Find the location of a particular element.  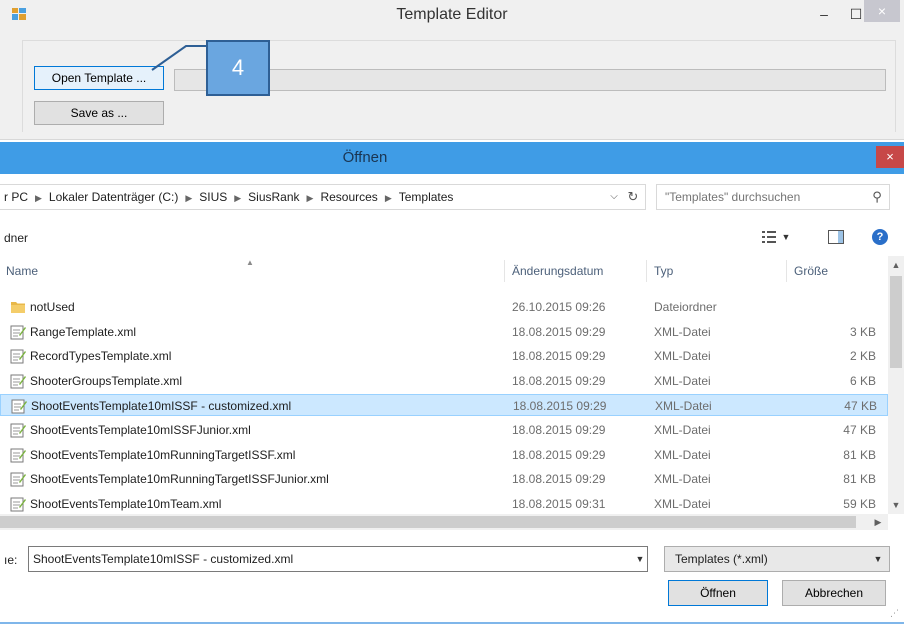

filename-combobox: ▼ is located at coordinates (338, 559).